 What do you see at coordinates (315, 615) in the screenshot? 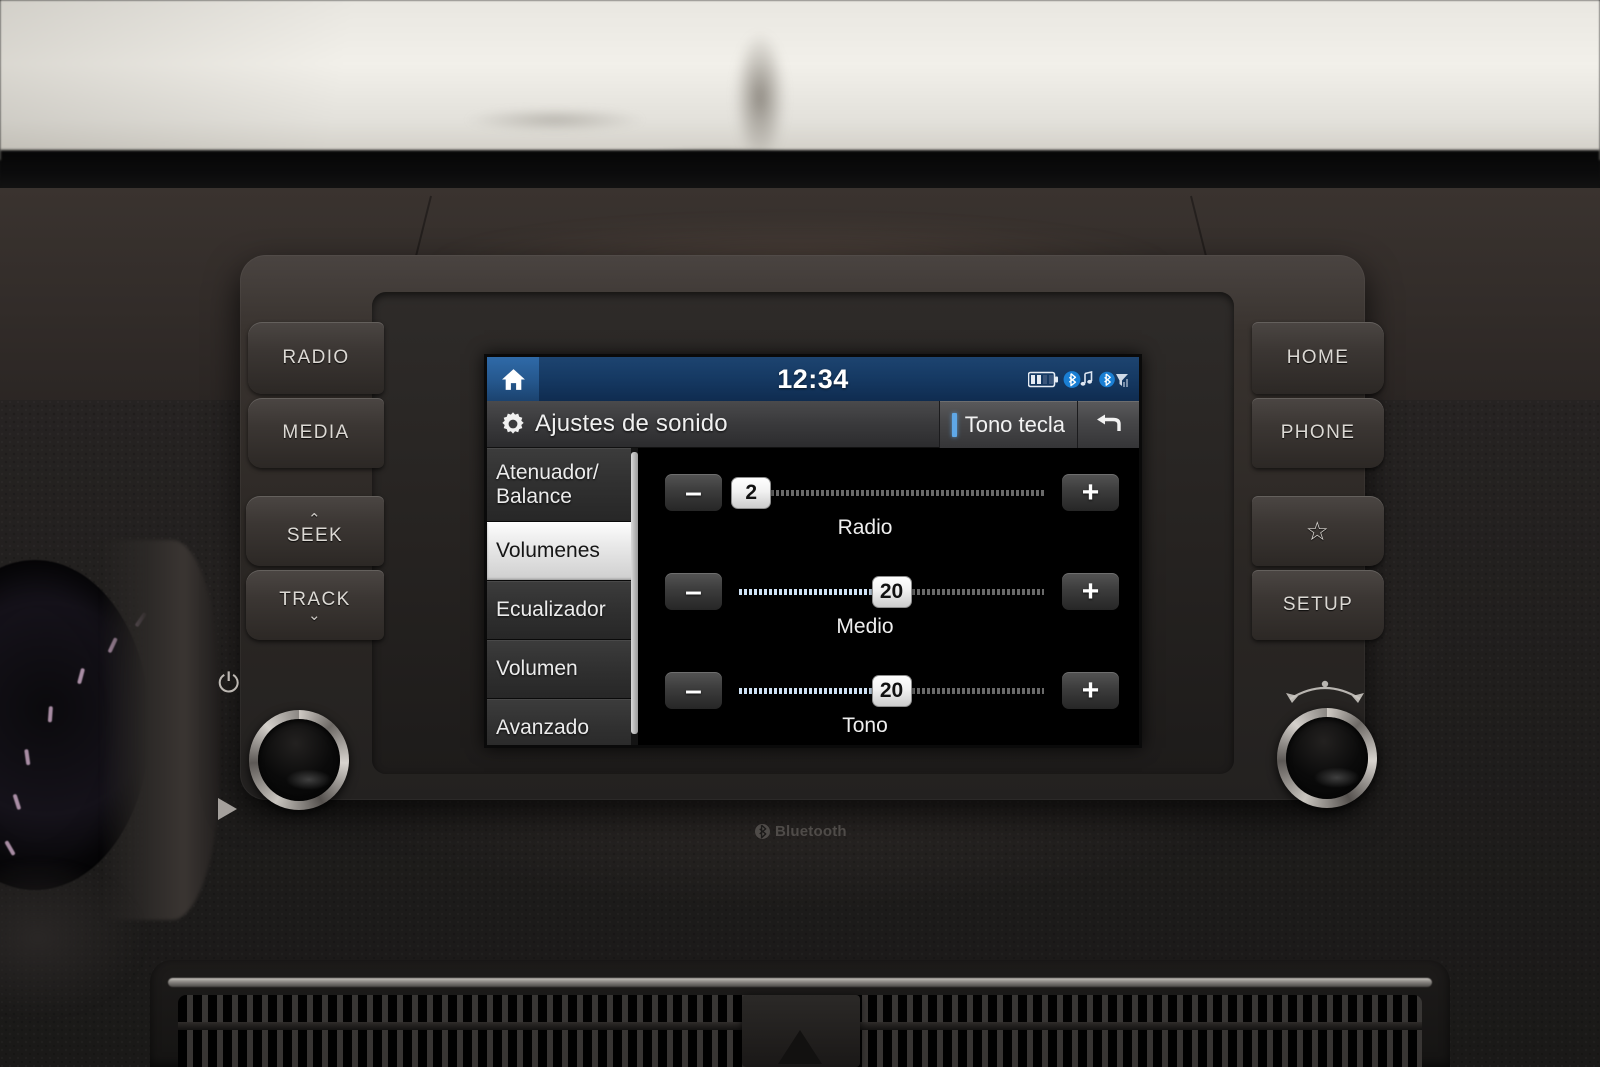
I see `chevron-down-icon: ⌄` at bounding box center [315, 615].